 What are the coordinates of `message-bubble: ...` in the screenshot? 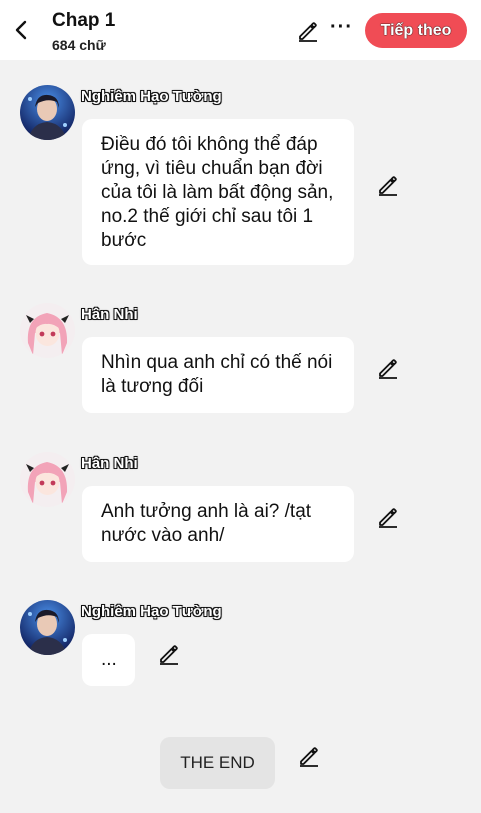 It's located at (108, 660).